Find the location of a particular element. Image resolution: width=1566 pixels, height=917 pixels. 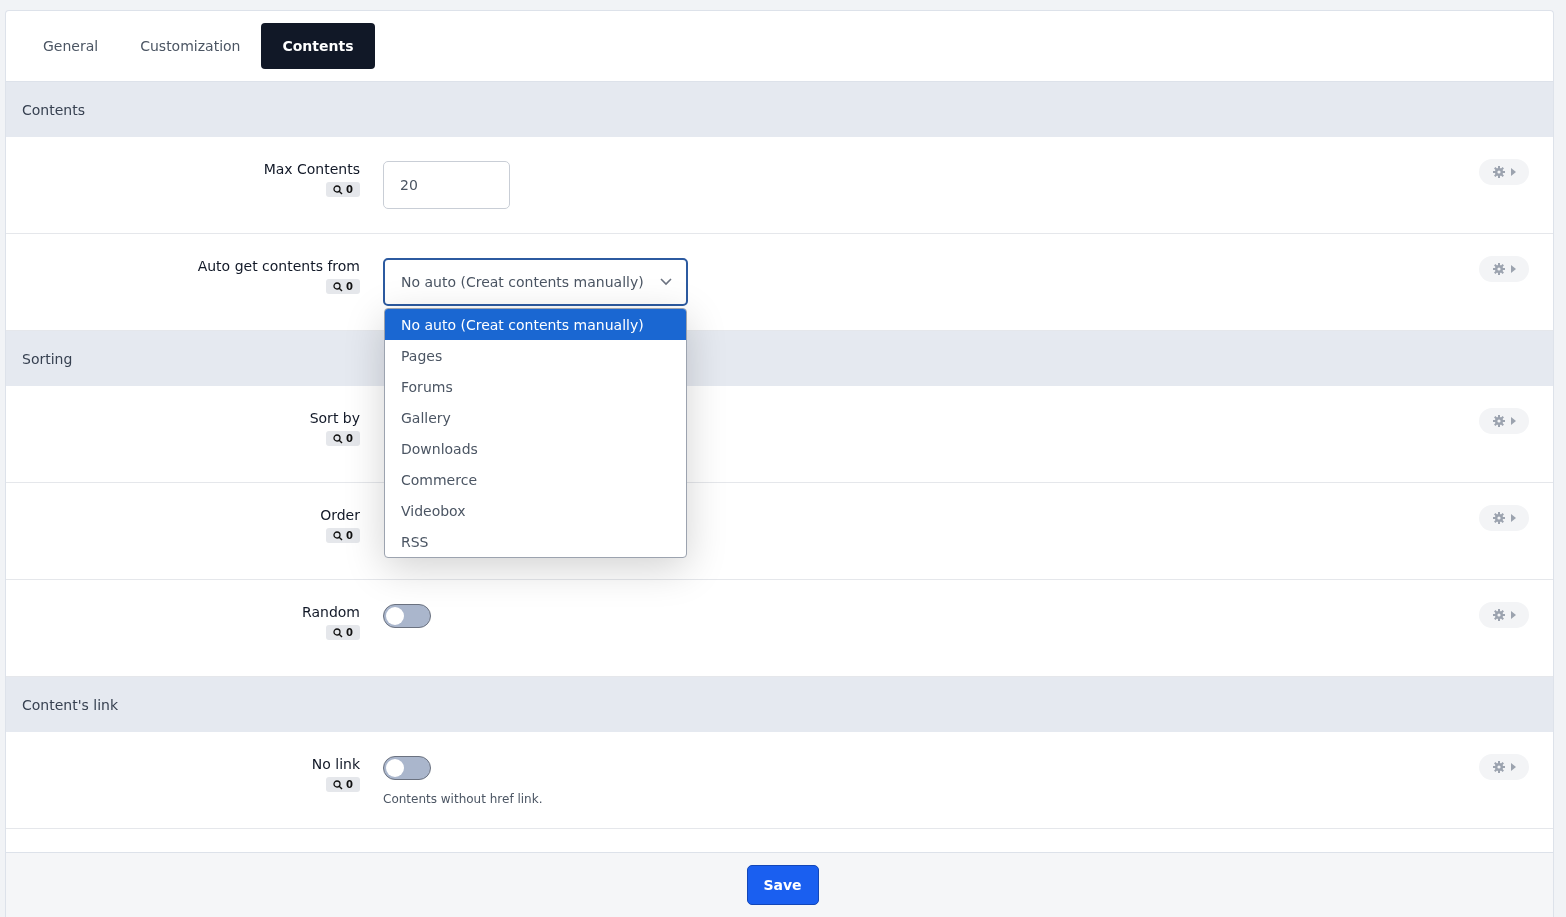

select-field: No auto (Creat contents manually) is located at coordinates (535, 282).